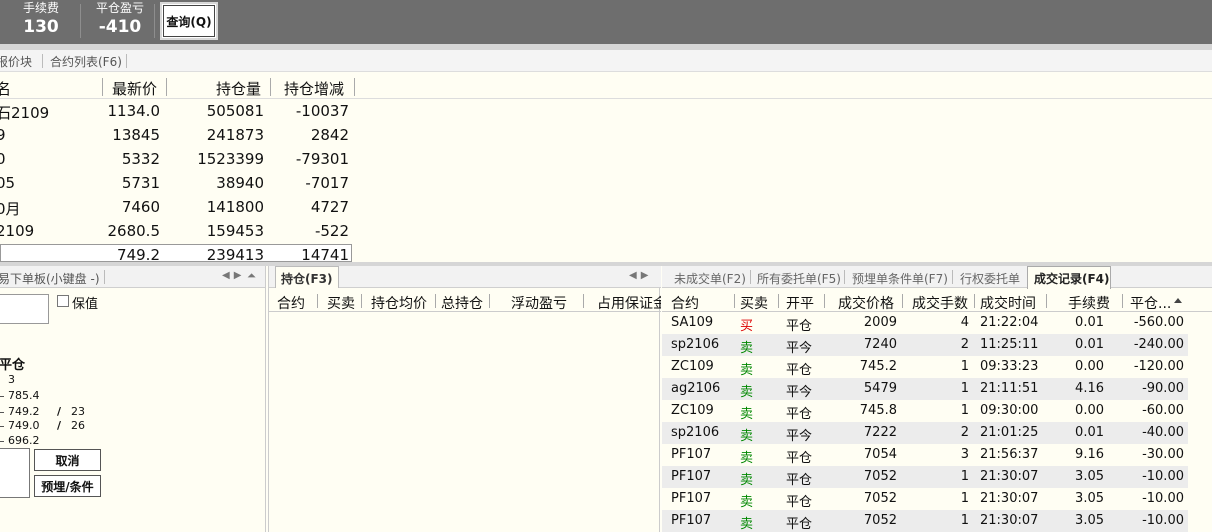  What do you see at coordinates (63, 301) in the screenshot?
I see `hedge-checkbox` at bounding box center [63, 301].